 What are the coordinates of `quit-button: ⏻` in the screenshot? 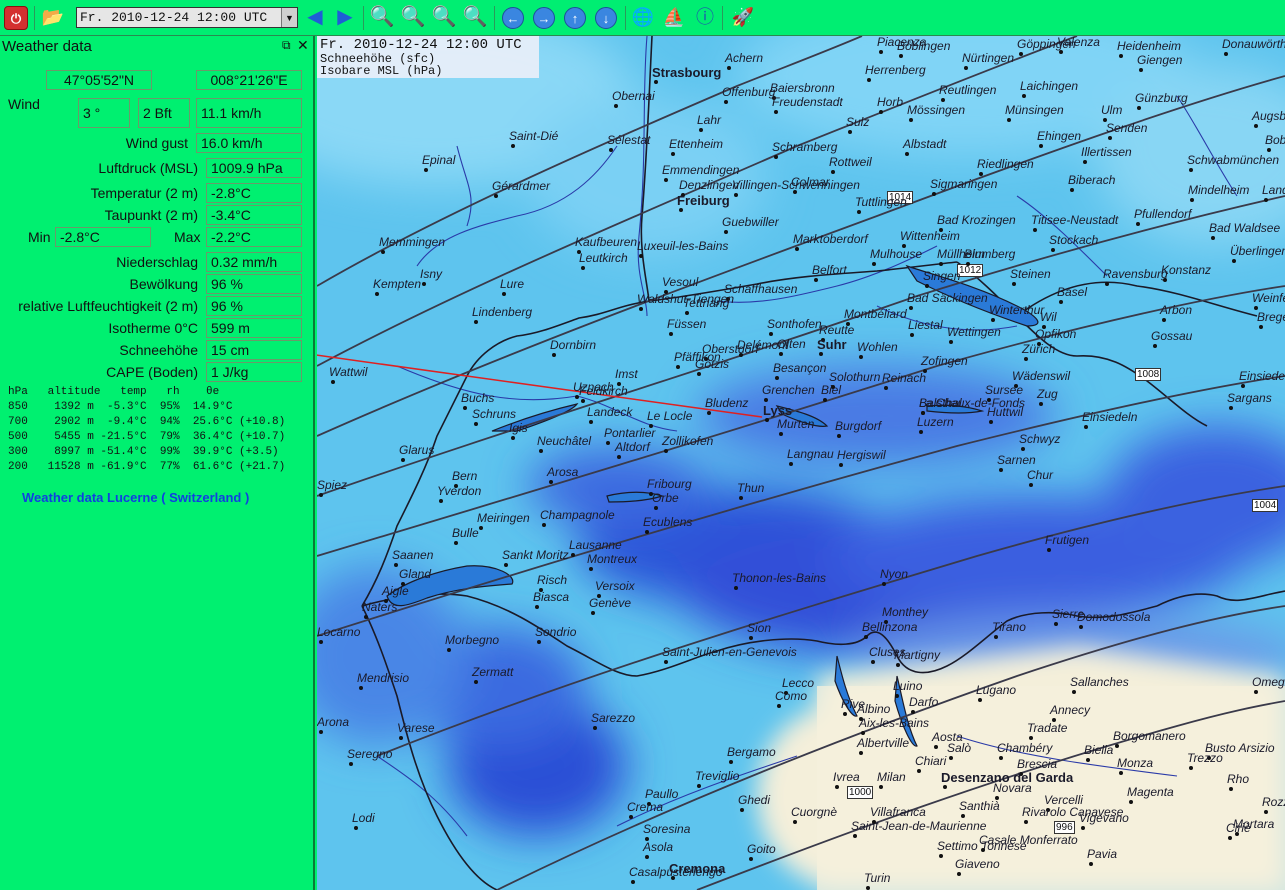 It's located at (16, 18).